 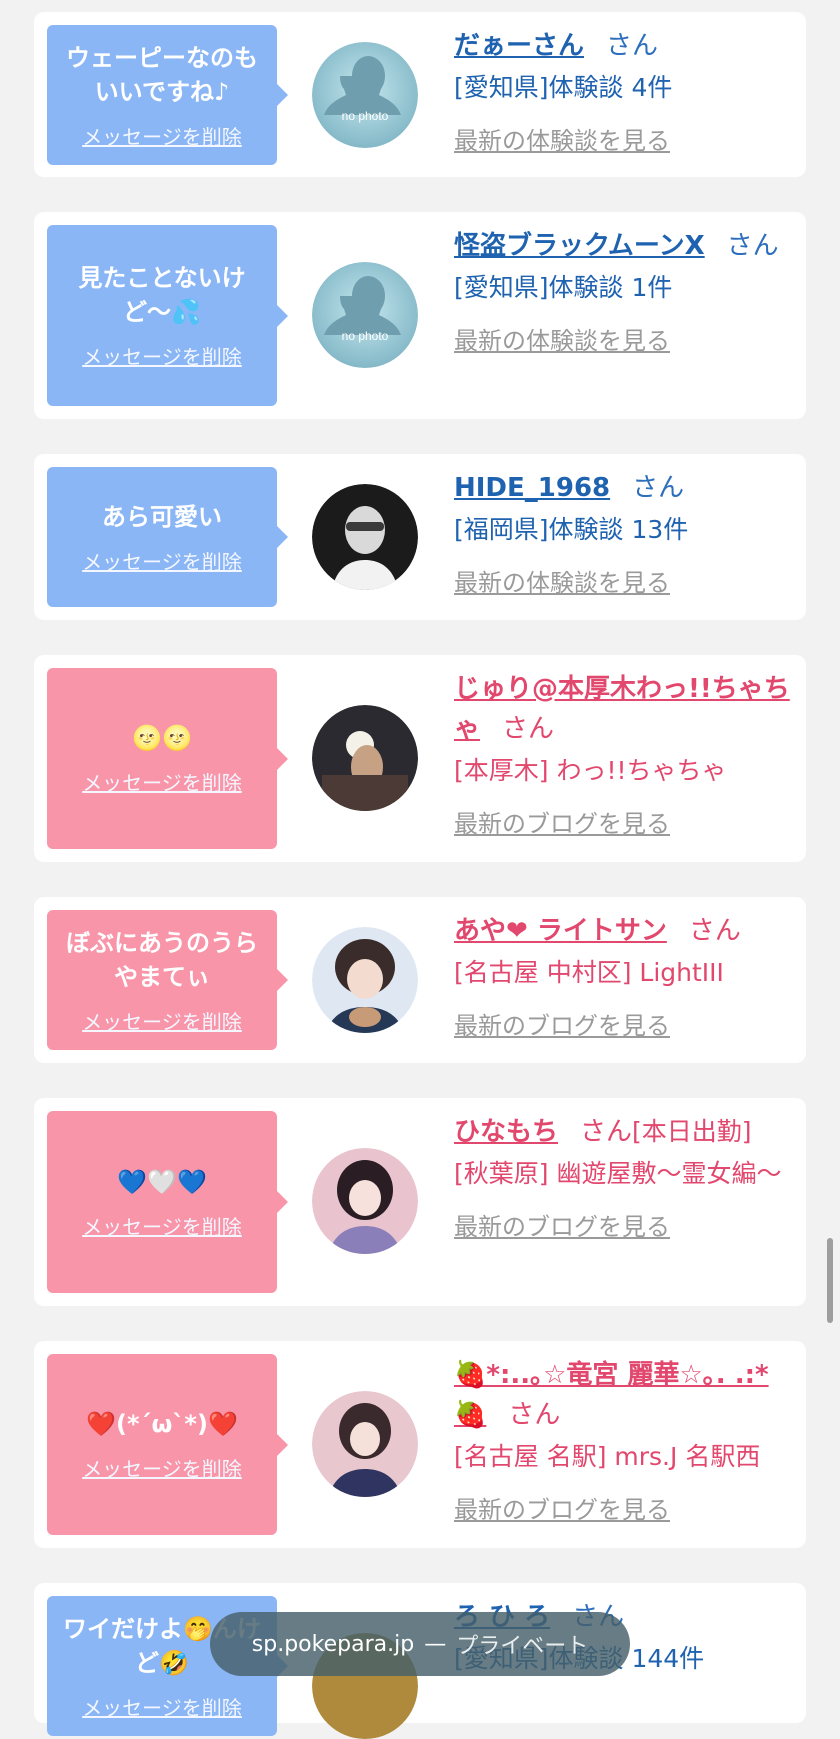 What do you see at coordinates (167, 1444) in the screenshot?
I see `message-bubble: ❤️(*´ω`*)❤️ メッセージを削除` at bounding box center [167, 1444].